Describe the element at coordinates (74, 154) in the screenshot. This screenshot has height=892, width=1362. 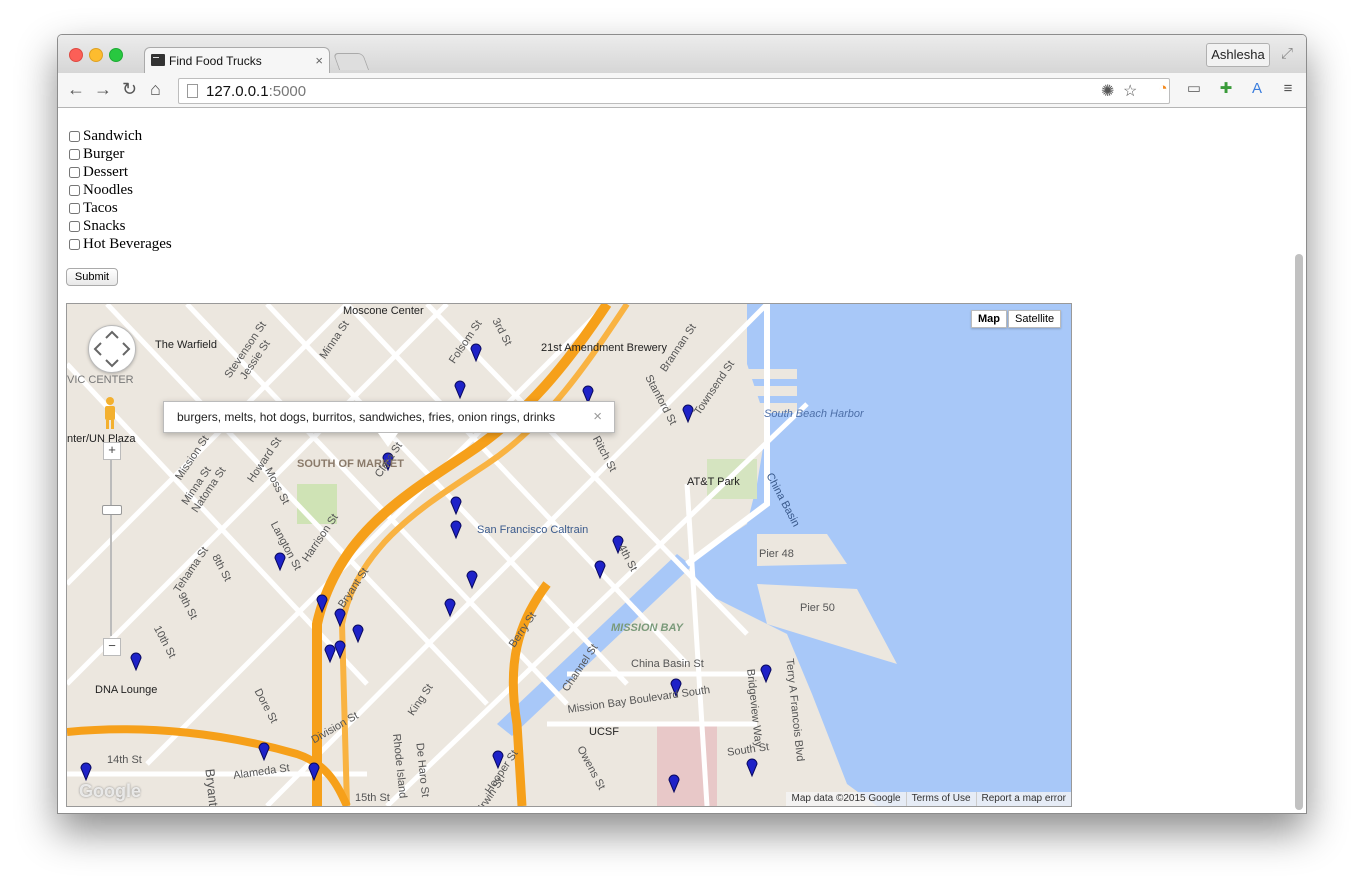
I see `burger-checkbox` at that location.